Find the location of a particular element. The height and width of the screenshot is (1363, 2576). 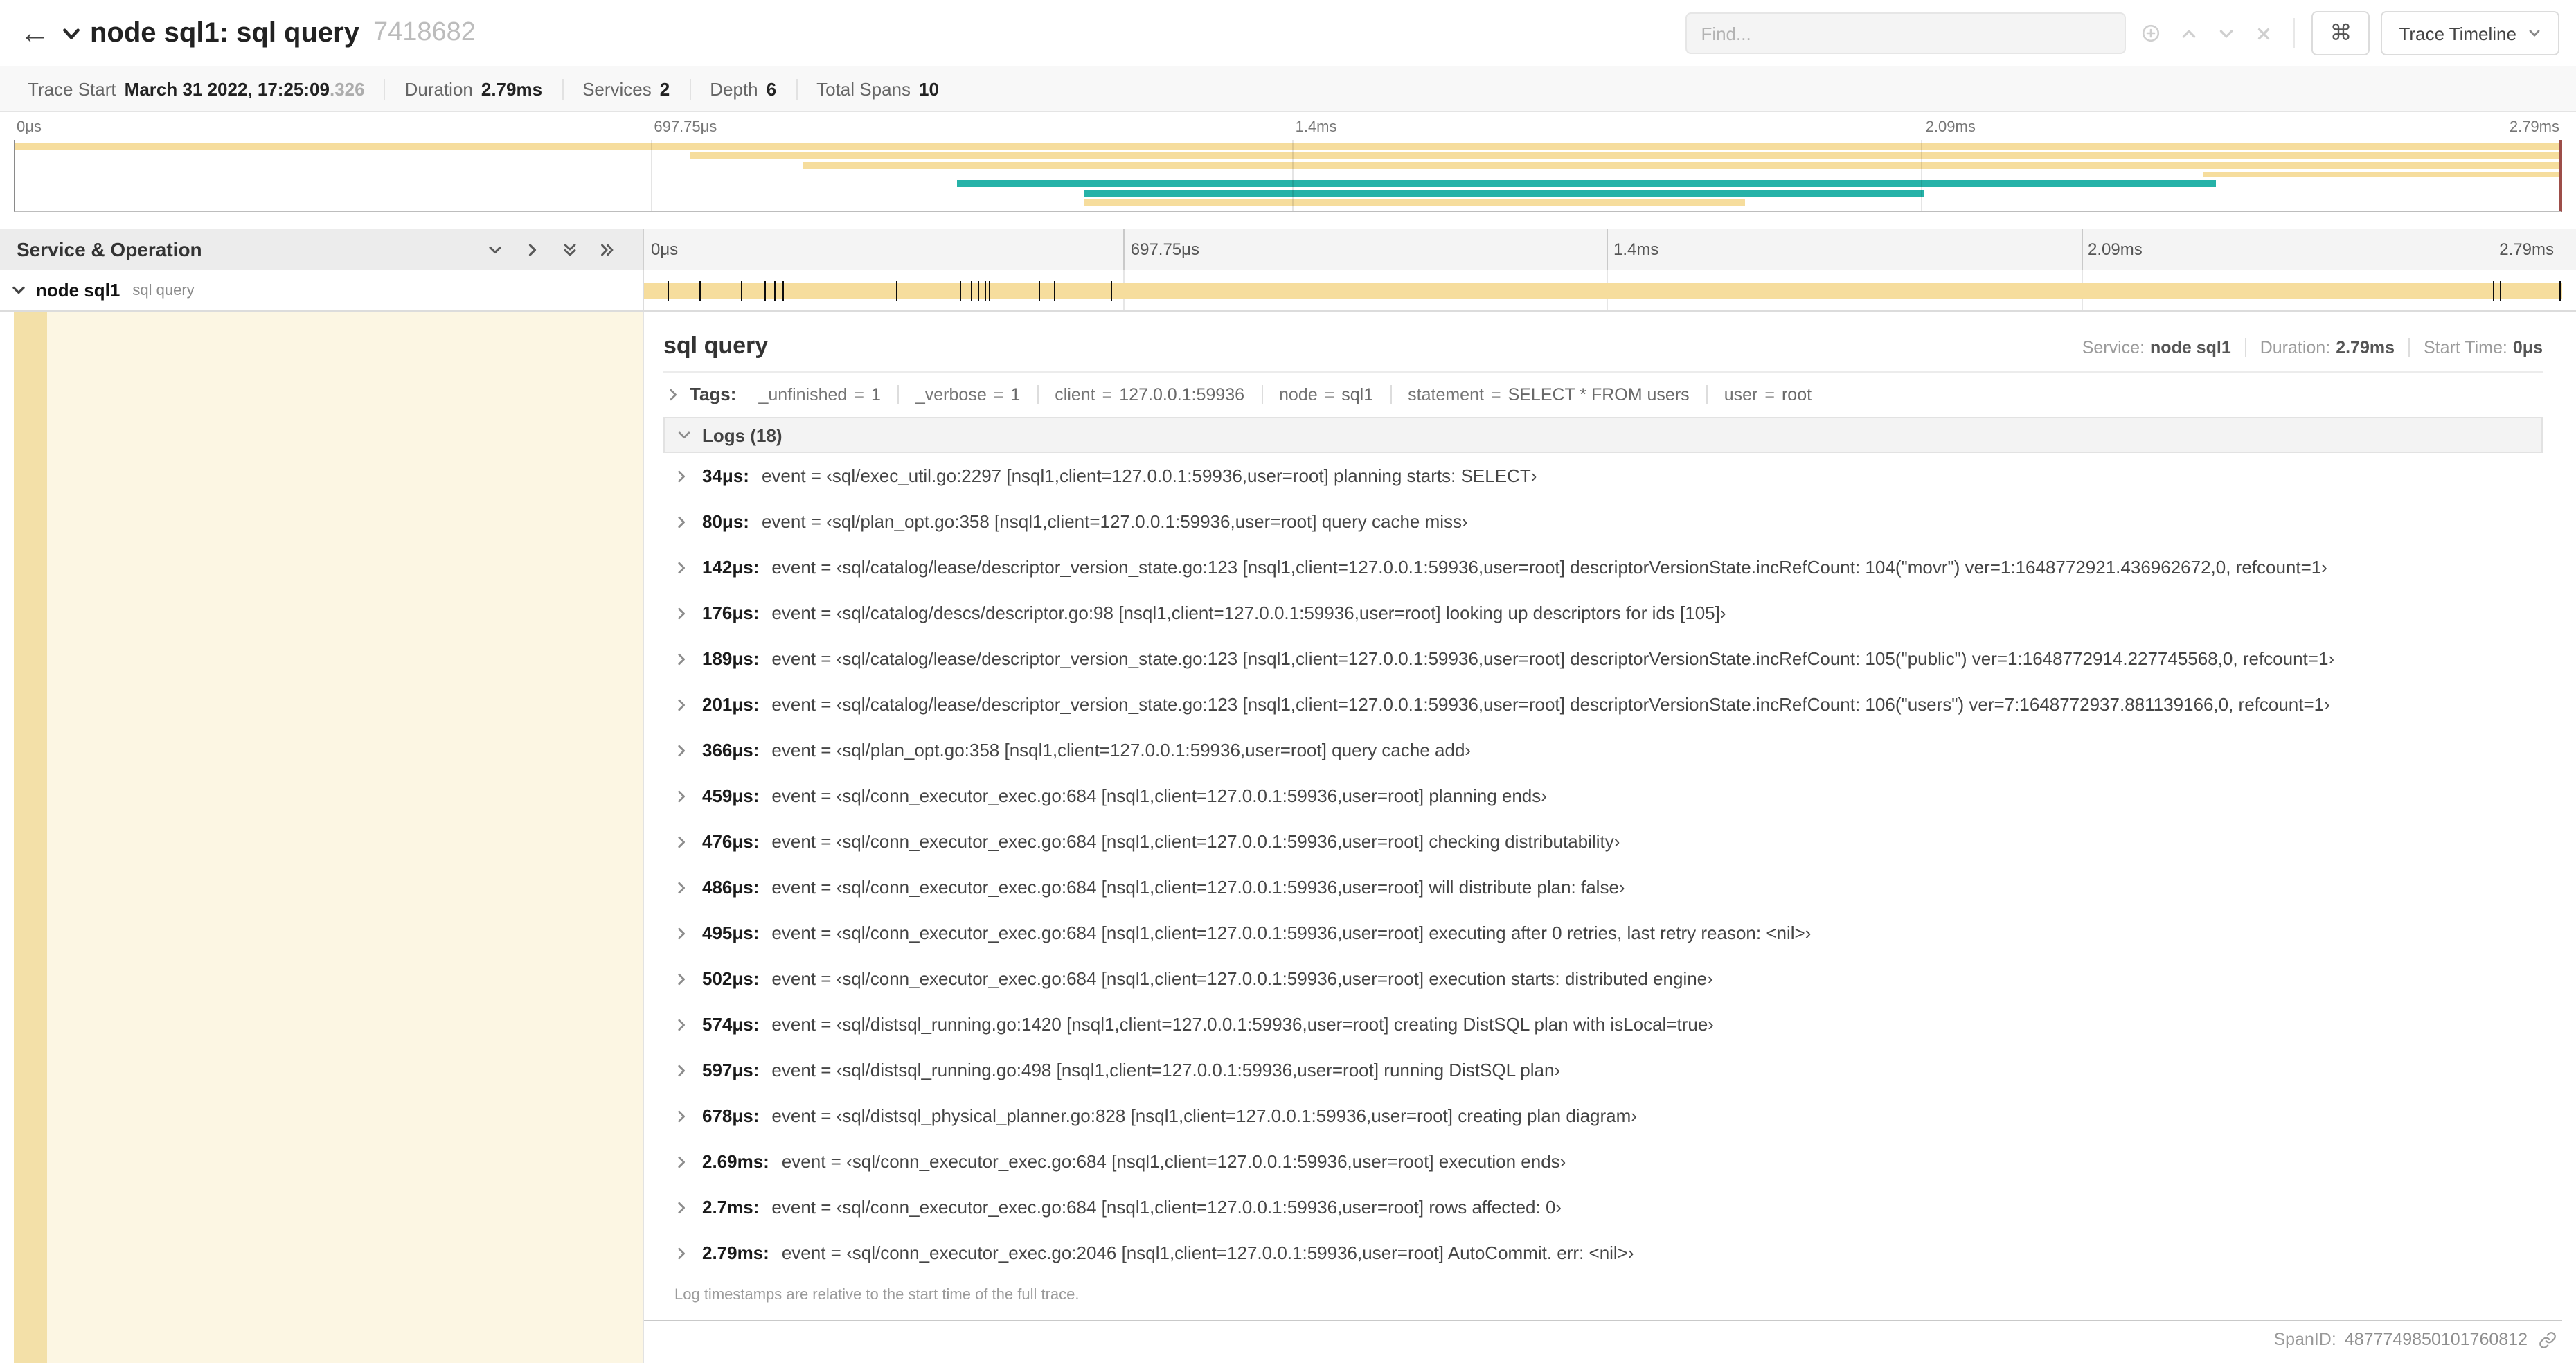

logs-label: Logs (18) is located at coordinates (742, 435).